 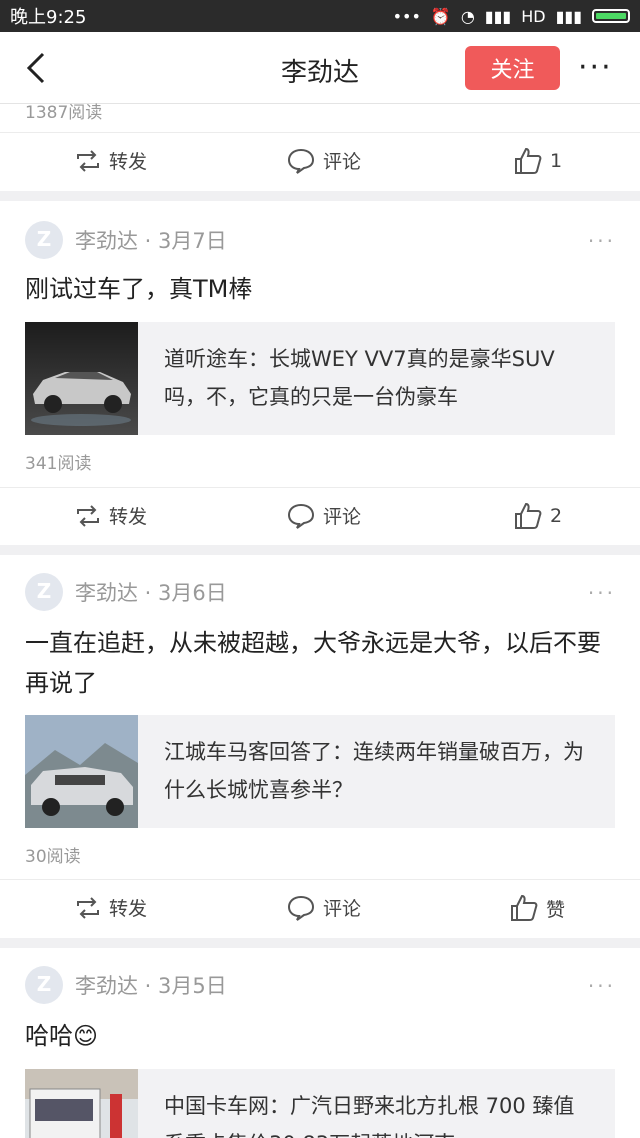 I want to click on post-actions: 转发 评论 赞, so click(x=320, y=908).